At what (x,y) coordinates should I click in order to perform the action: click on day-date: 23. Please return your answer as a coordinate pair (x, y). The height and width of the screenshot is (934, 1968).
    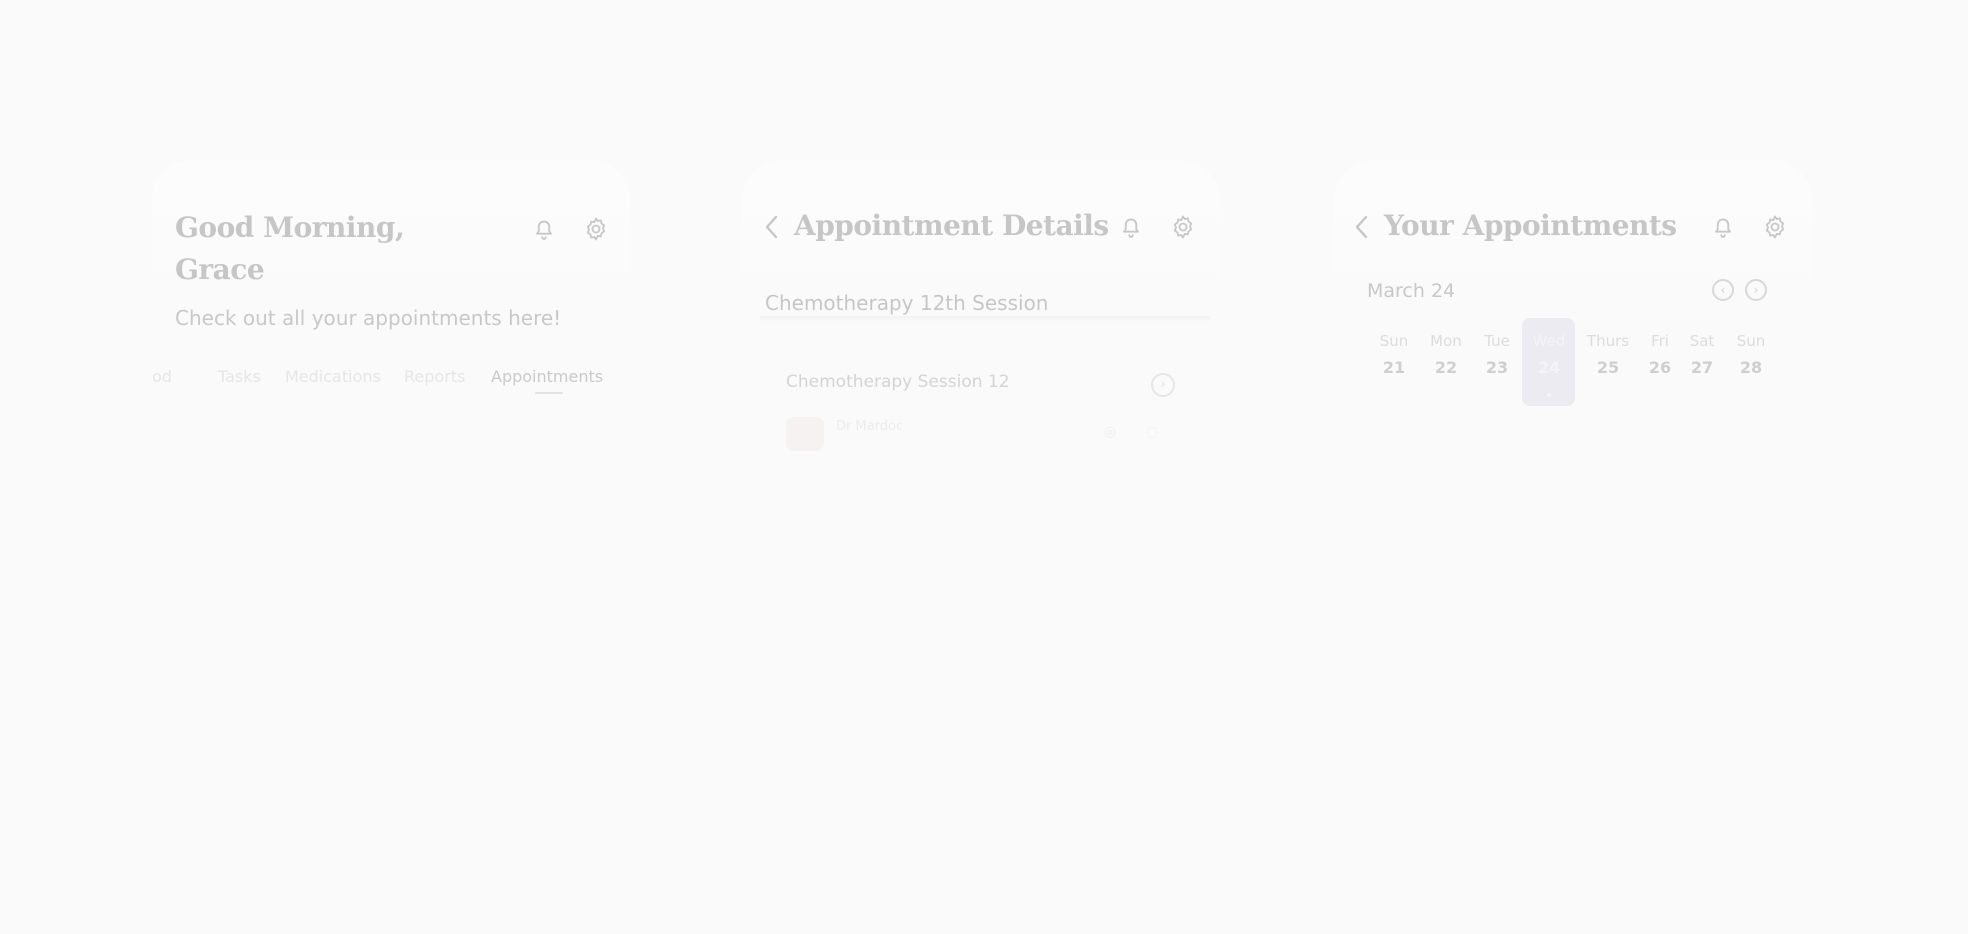
    Looking at the image, I should click on (1497, 367).